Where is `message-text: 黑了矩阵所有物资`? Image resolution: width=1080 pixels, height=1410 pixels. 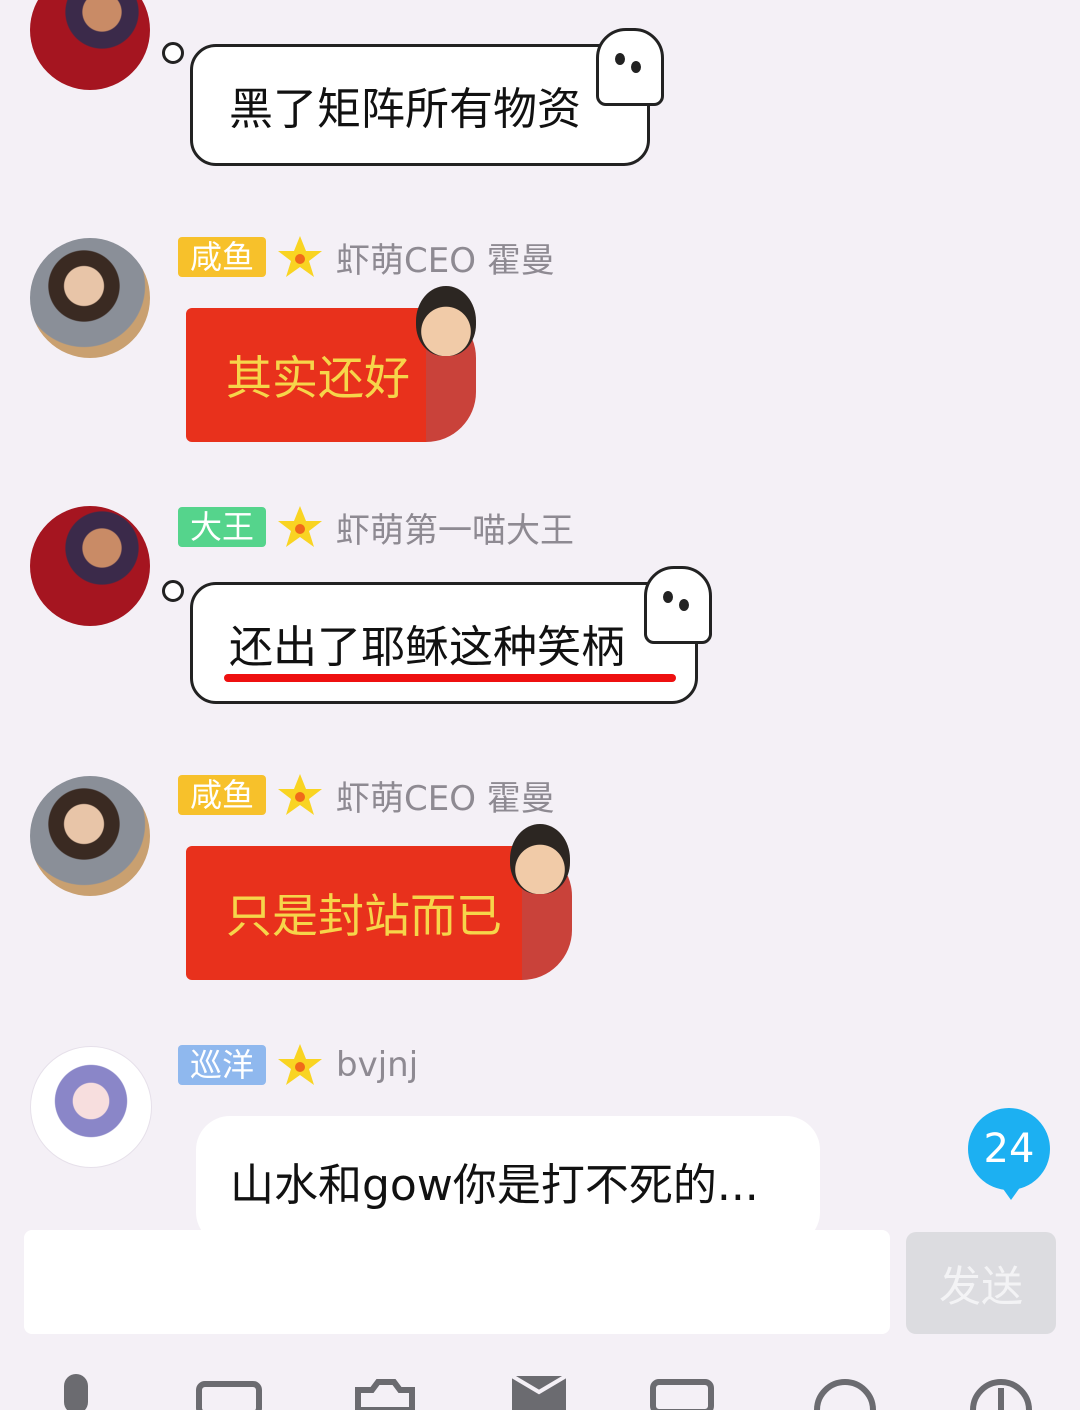
message-text: 黑了矩阵所有物资 is located at coordinates (405, 109).